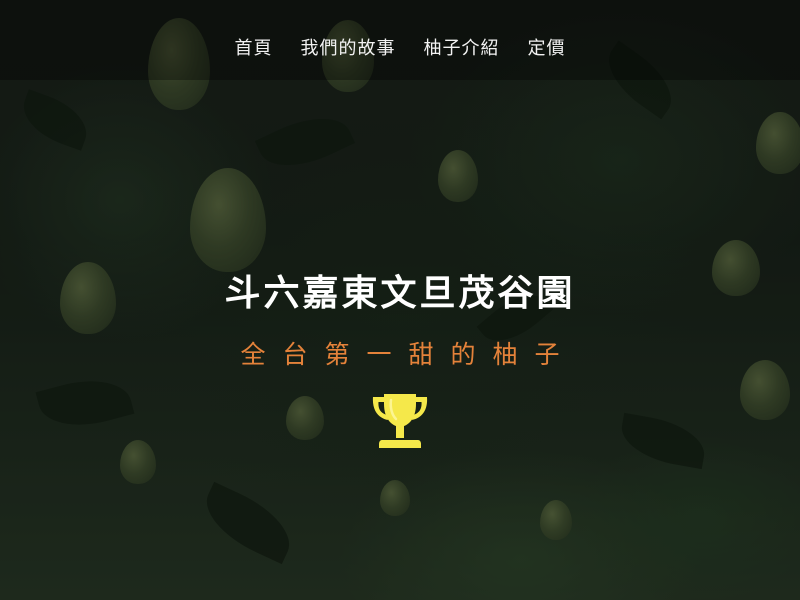 The image size is (800, 600). What do you see at coordinates (400, 293) in the screenshot?
I see `hero-title: 斗六嘉東文旦茂谷園` at bounding box center [400, 293].